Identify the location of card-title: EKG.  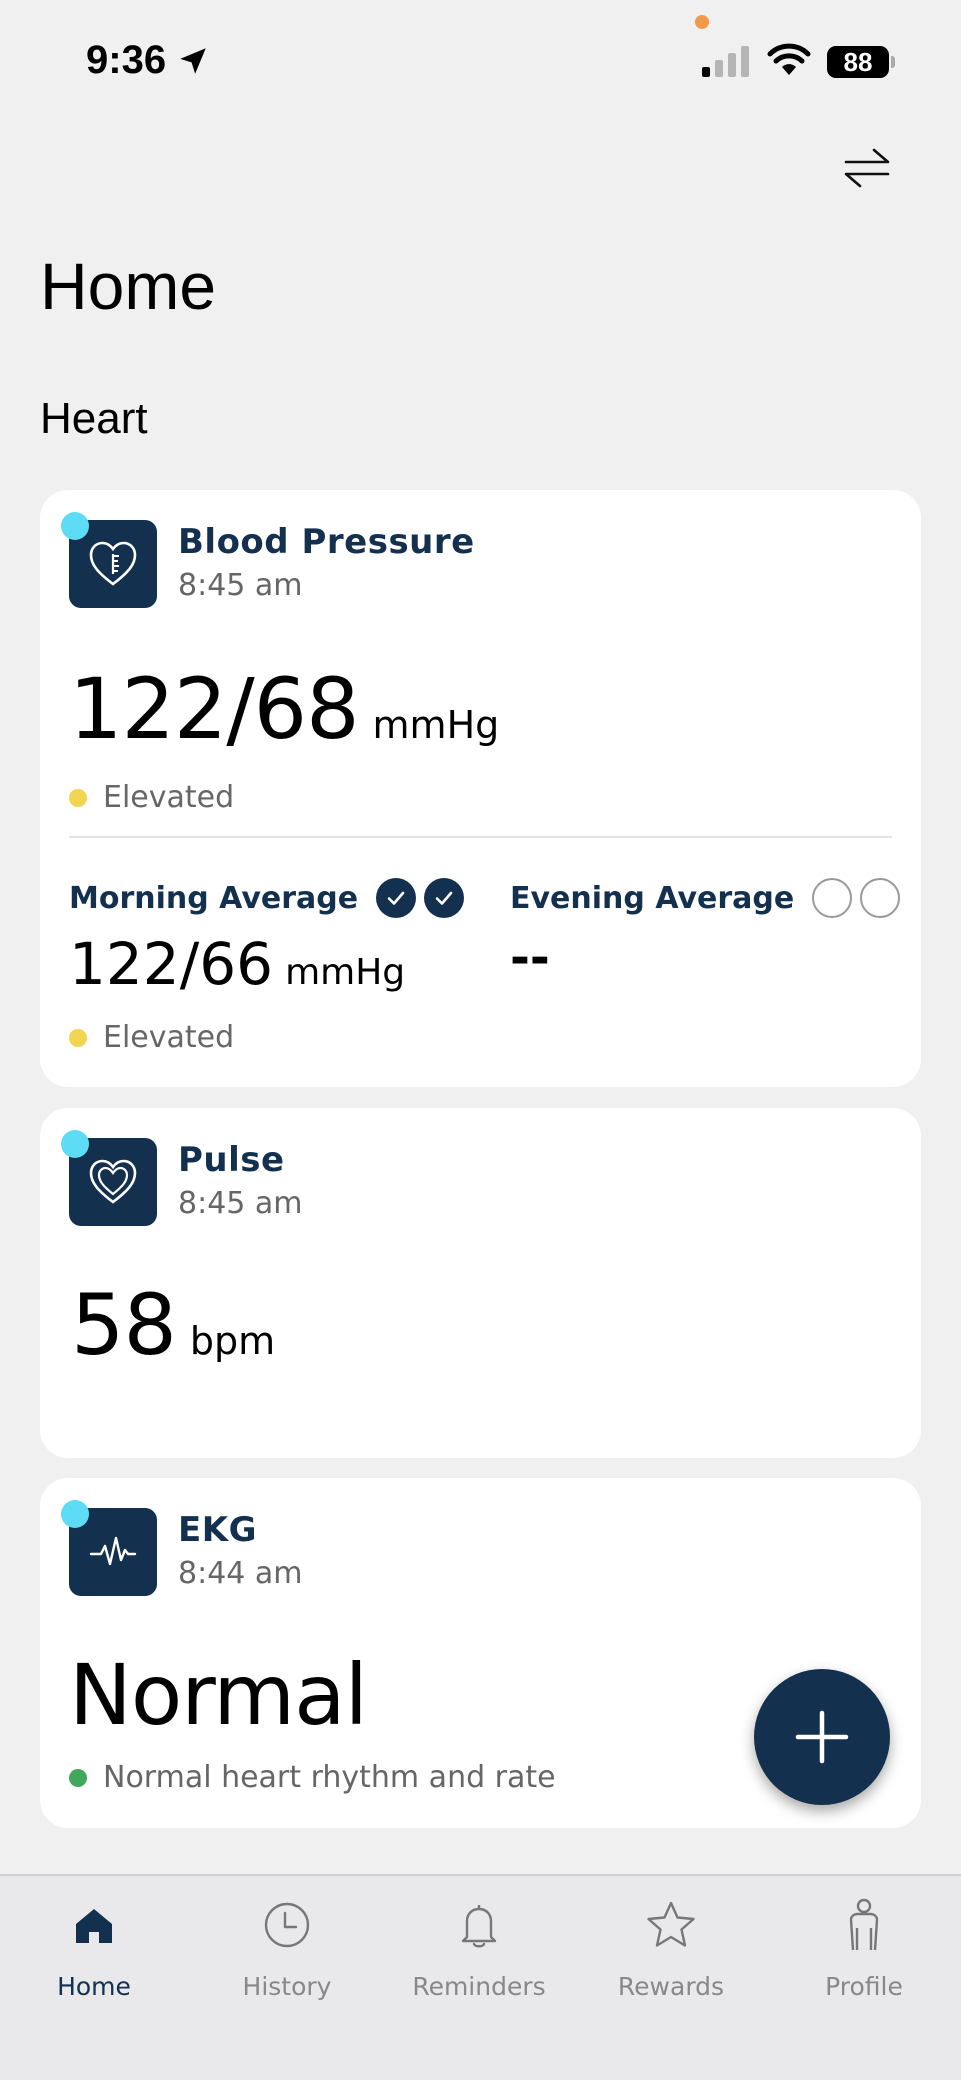
(217, 1530).